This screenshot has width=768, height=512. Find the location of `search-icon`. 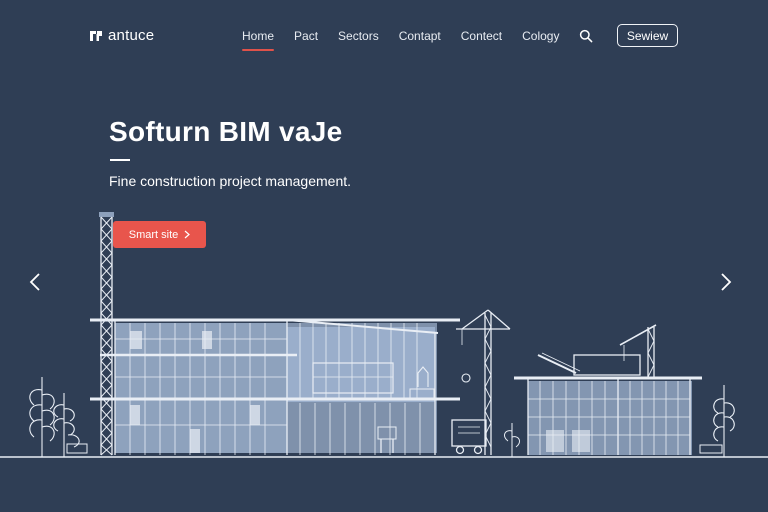

search-icon is located at coordinates (586, 36).